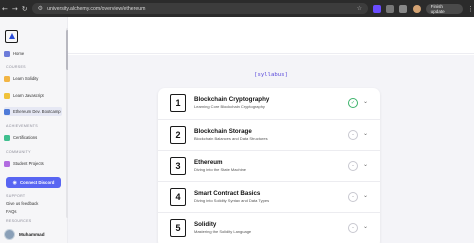  Describe the element at coordinates (470, 9) in the screenshot. I see `browser-menu-icon: ⋮` at that location.